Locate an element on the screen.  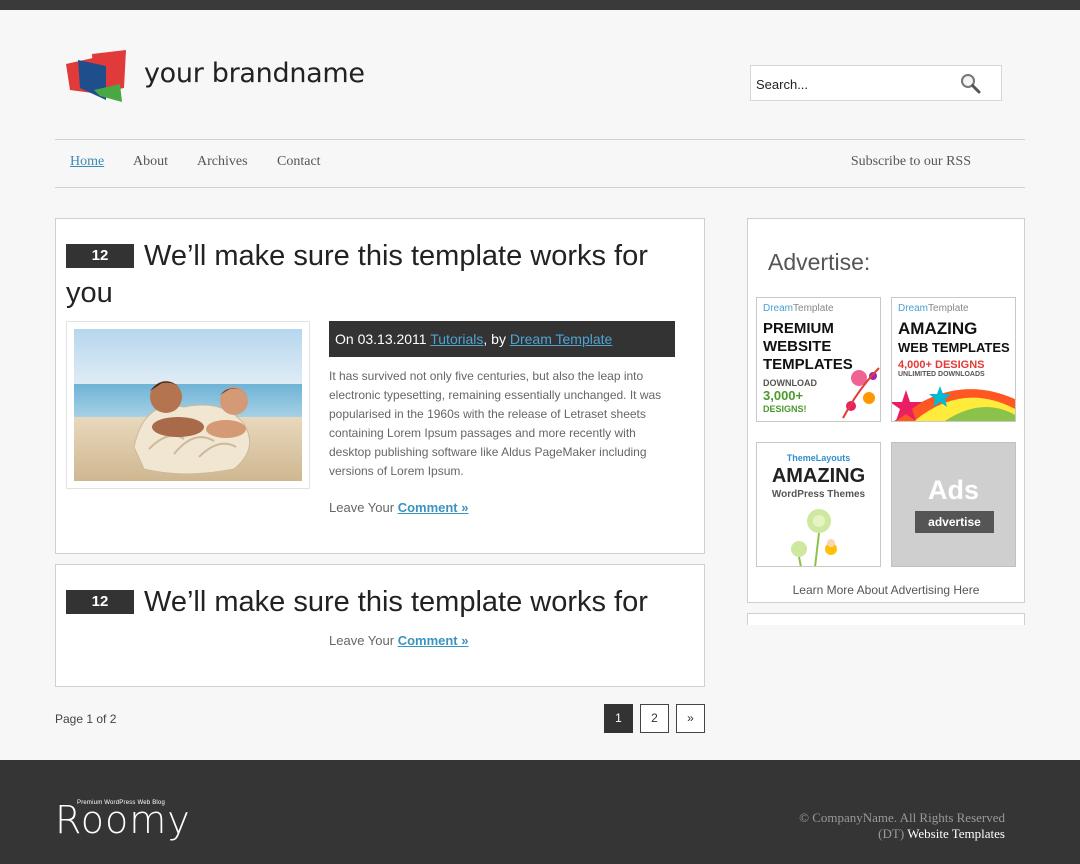
dandelion-decoration-icon is located at coordinates (814, 537).